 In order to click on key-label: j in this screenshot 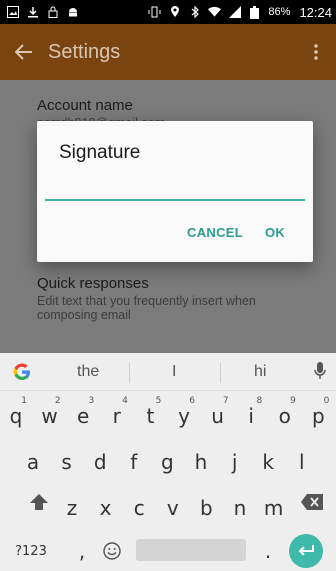, I will do `click(234, 462)`.